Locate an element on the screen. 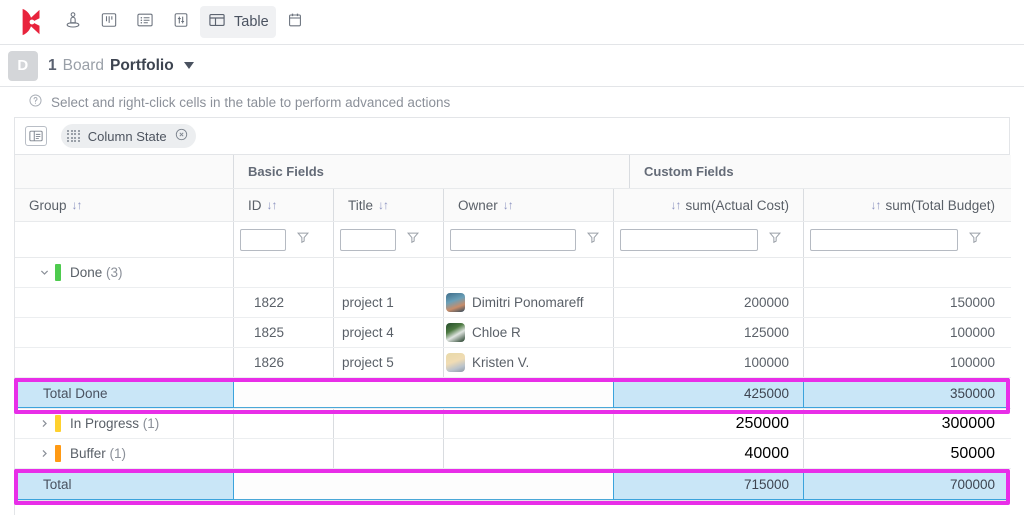  grouping-chip-column-state: Column State is located at coordinates (128, 136).